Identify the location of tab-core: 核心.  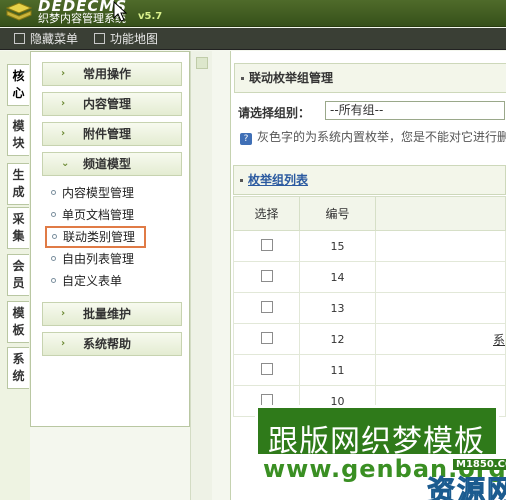
(18, 85).